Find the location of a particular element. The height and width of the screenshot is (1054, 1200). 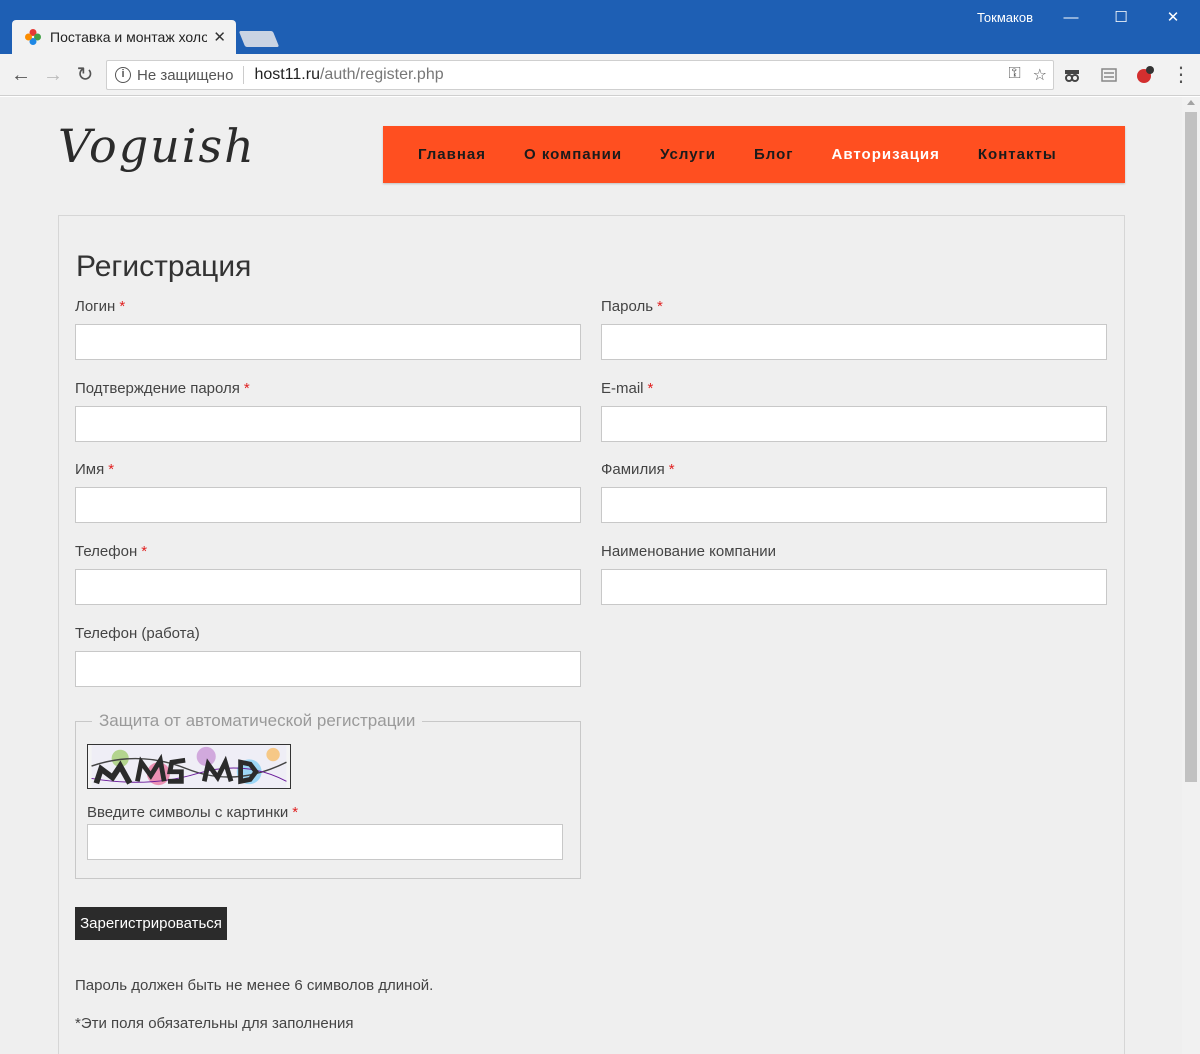

captcha-input-label: Введите символы с картинки * is located at coordinates (192, 812).